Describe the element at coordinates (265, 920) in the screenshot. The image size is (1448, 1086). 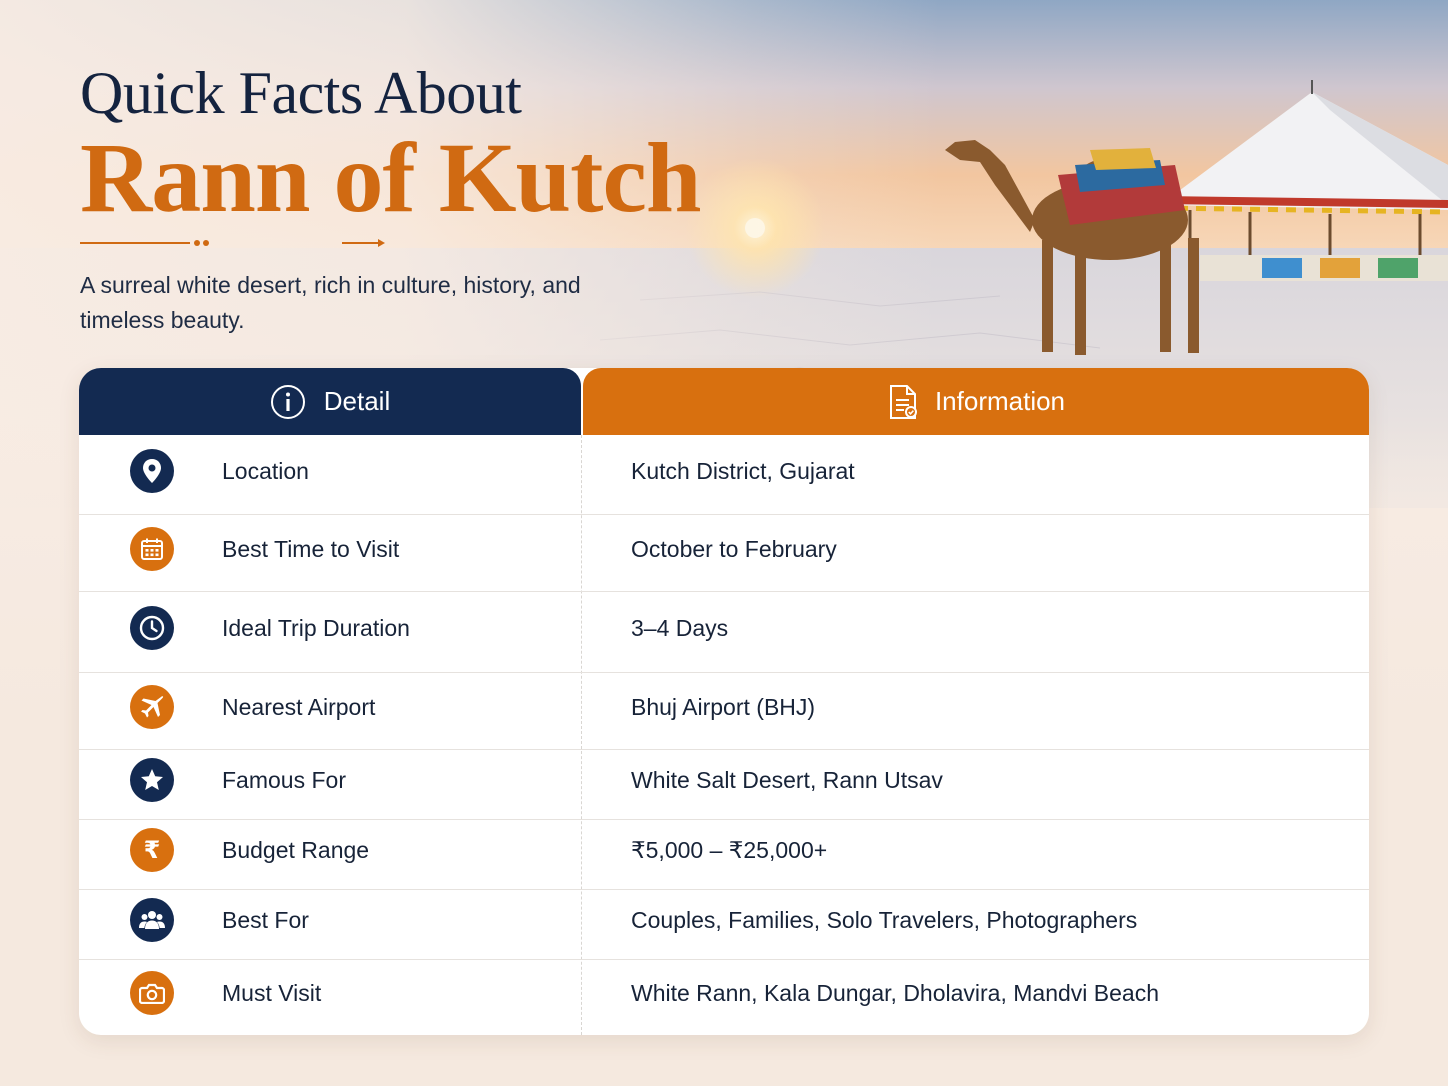
I see `row-label: Best For` at that location.